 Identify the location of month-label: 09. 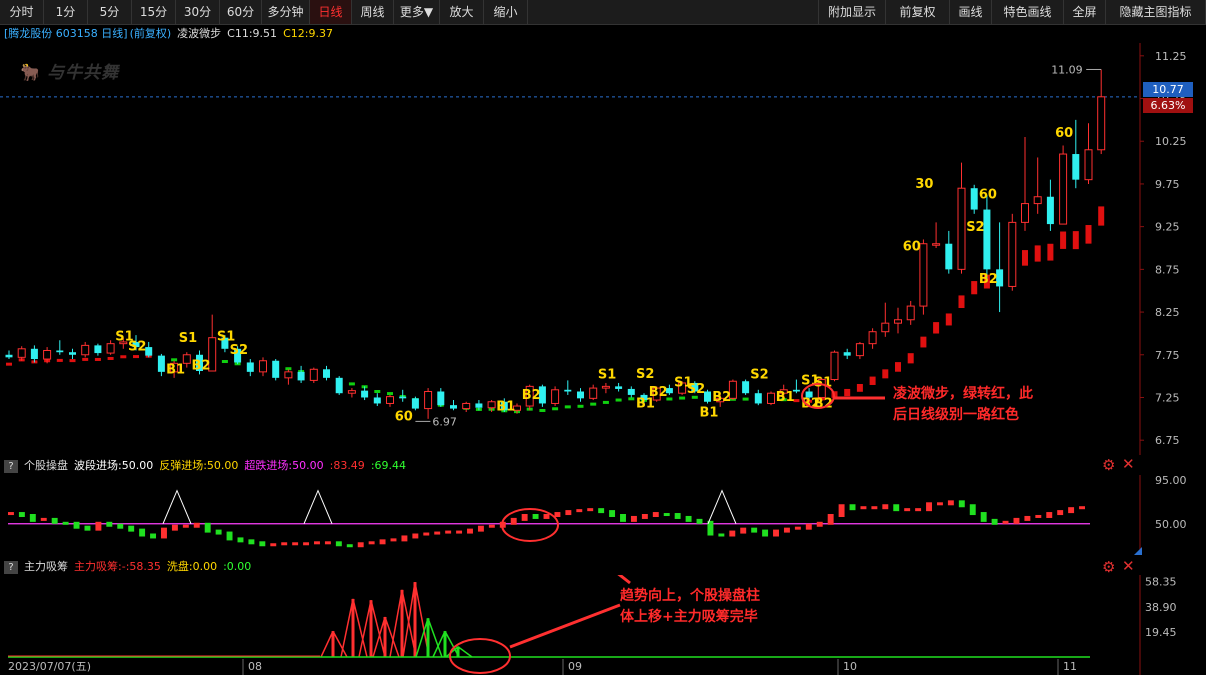
(575, 666).